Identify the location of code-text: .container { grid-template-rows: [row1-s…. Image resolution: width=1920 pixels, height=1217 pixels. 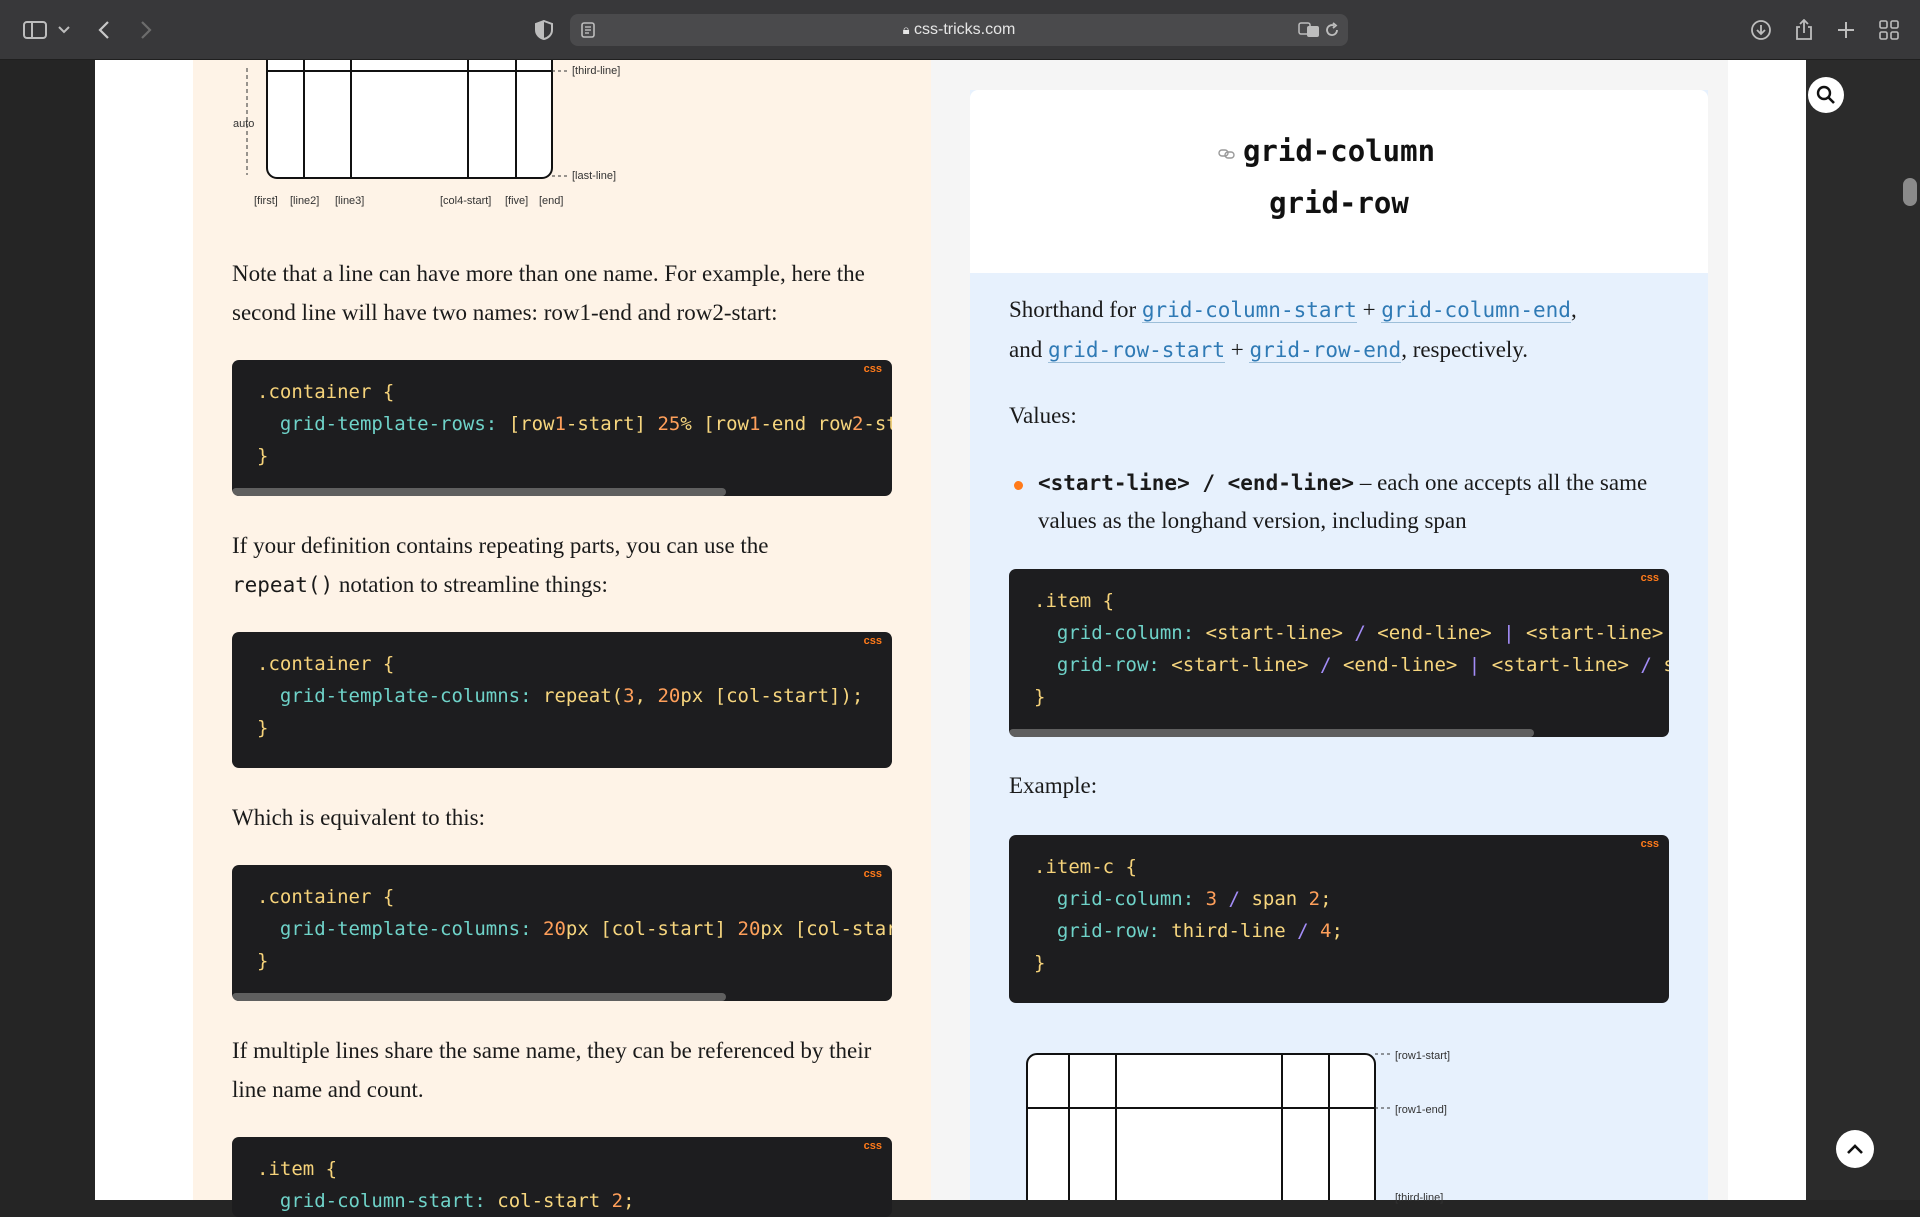
(574, 424).